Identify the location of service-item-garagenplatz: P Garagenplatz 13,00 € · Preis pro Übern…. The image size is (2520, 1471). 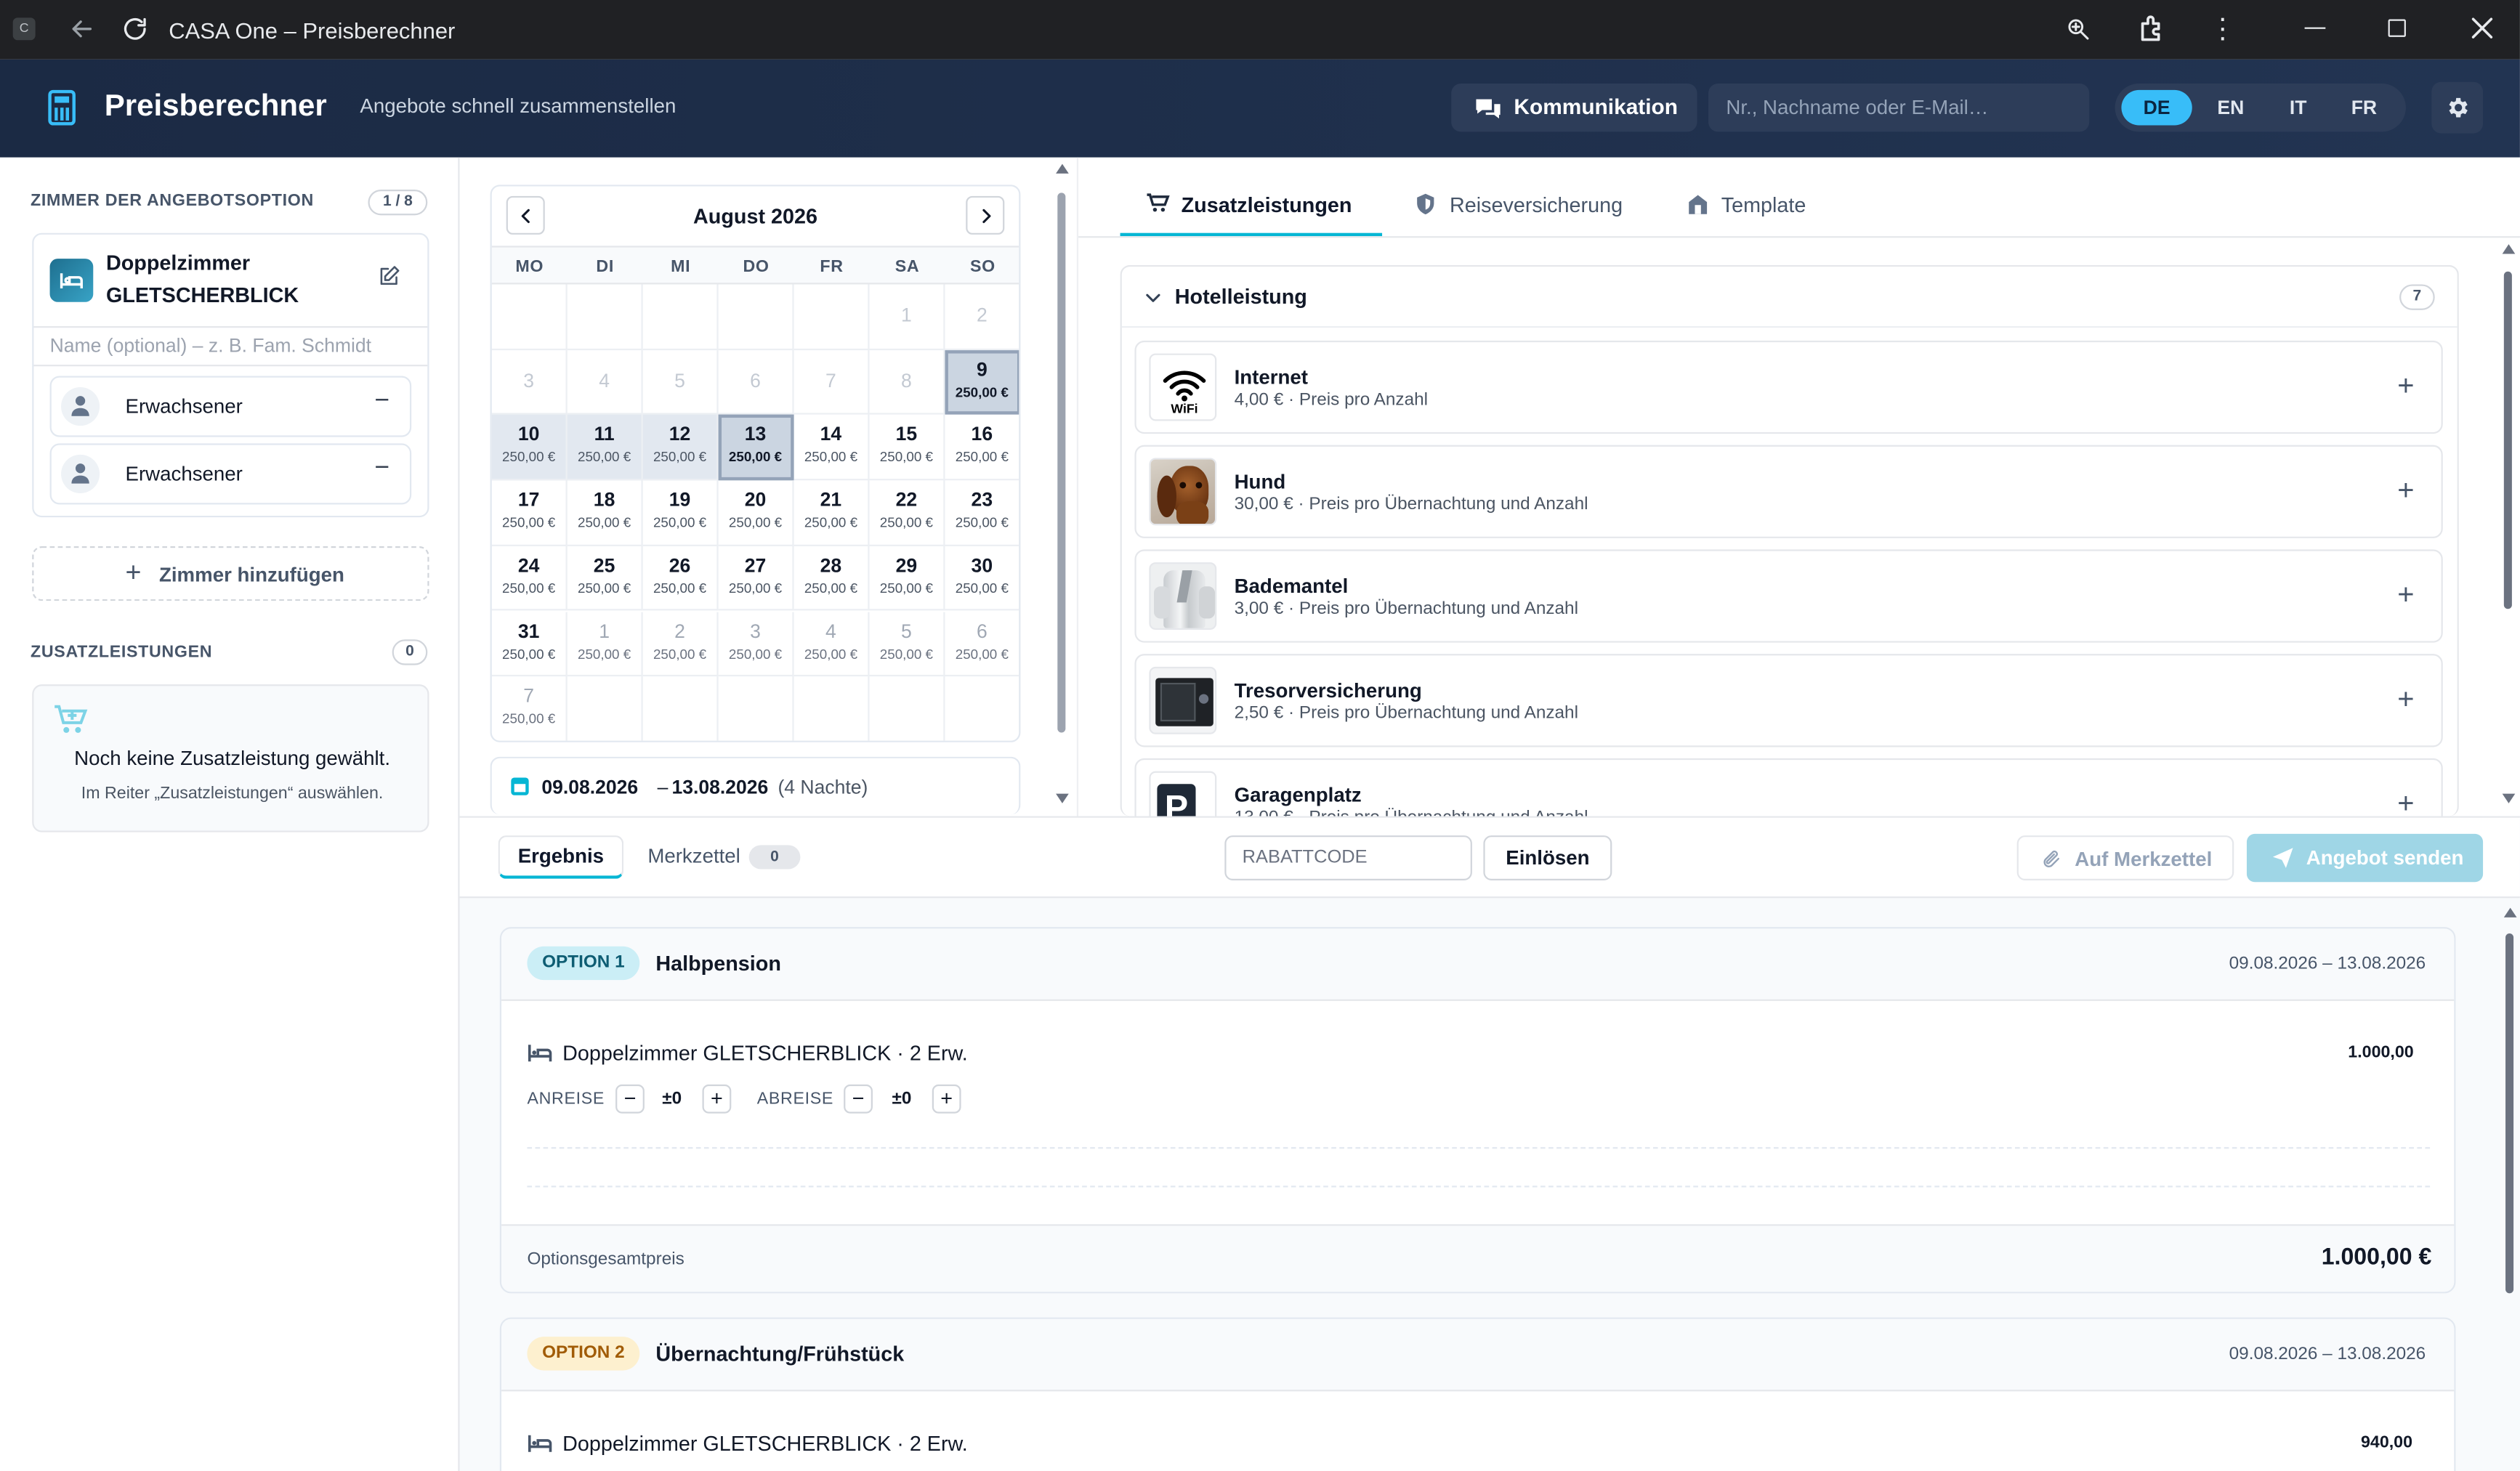
(1788, 787).